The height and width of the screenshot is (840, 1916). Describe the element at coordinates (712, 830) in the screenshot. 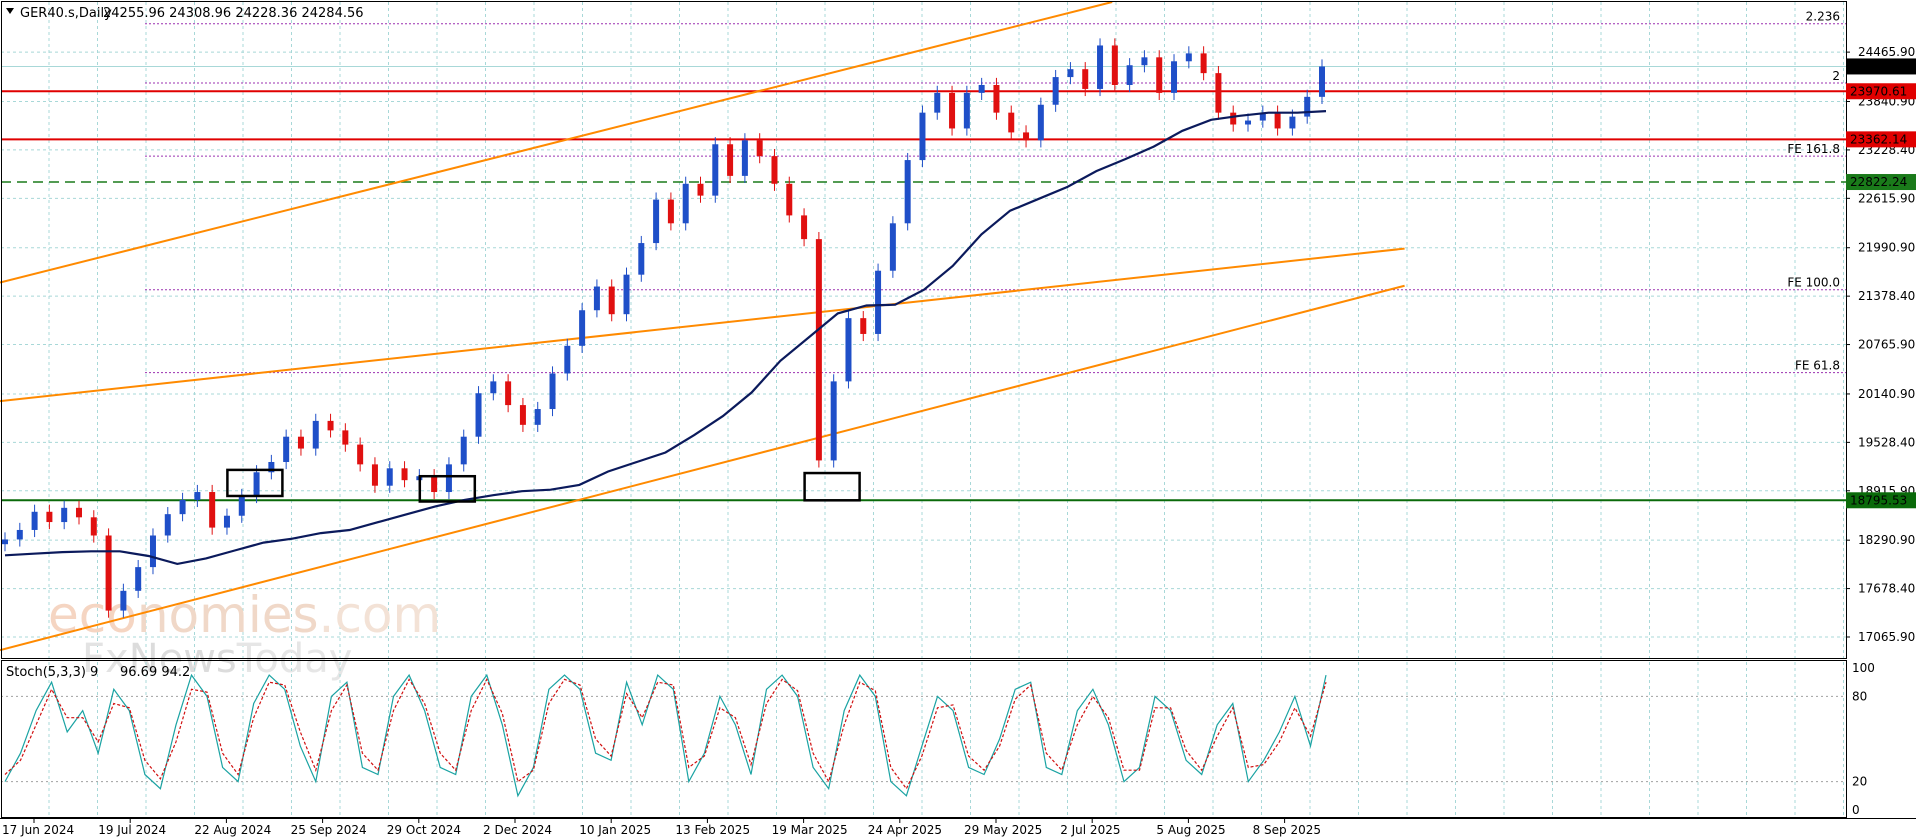

I see `x-tick-label: 13 Feb 2025` at that location.